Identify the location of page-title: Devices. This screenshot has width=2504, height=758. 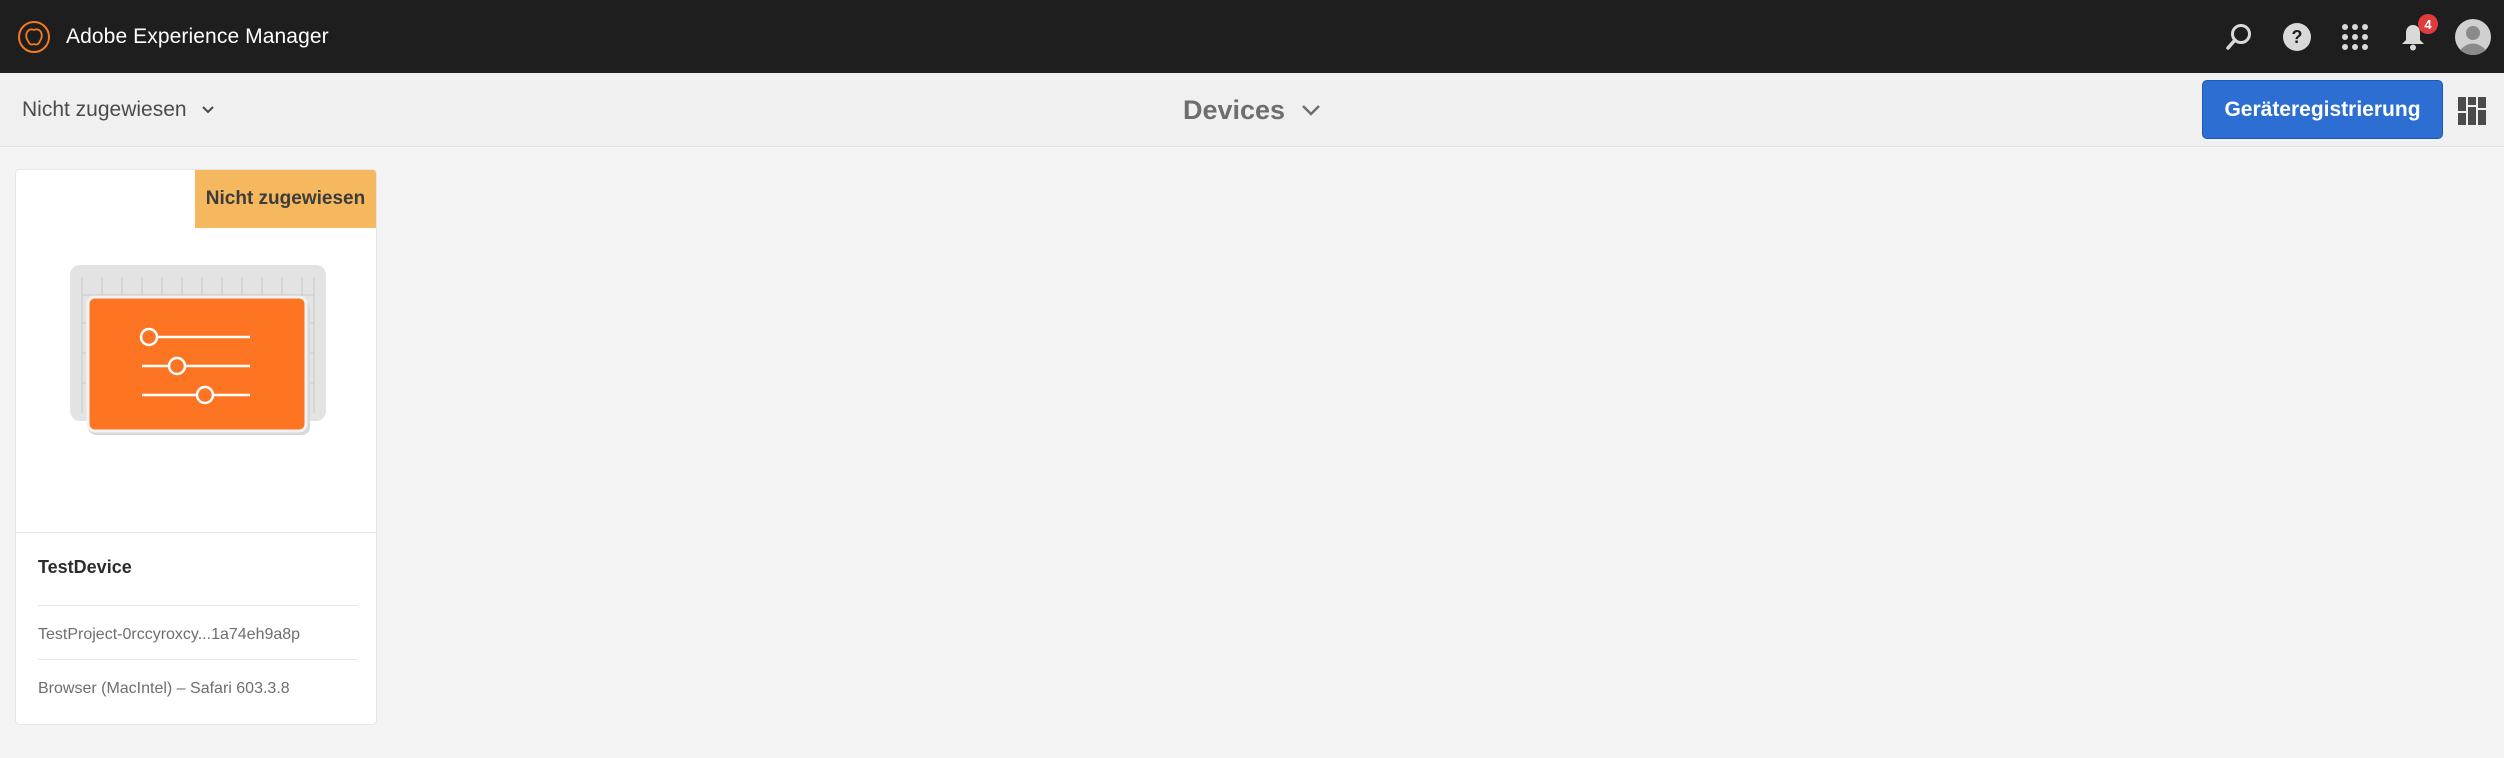
(1234, 109).